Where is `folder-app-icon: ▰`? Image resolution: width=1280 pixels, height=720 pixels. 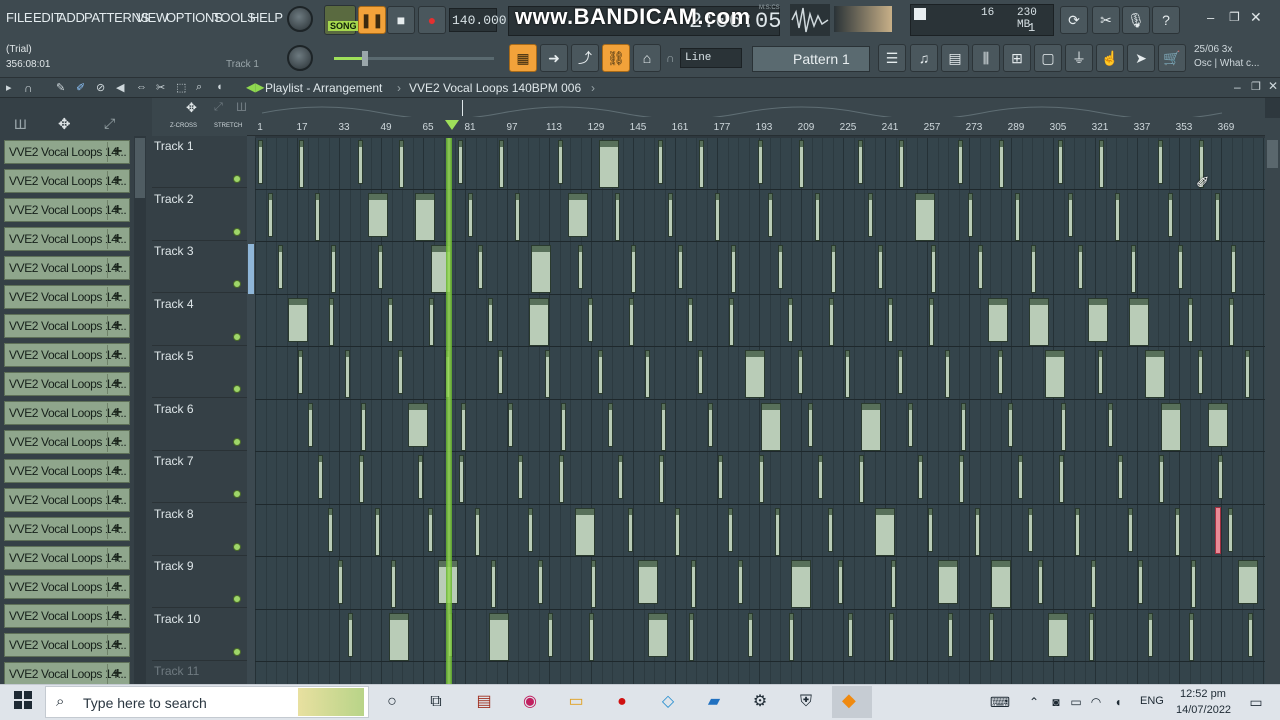
folder-app-icon: ▰ is located at coordinates (714, 702).